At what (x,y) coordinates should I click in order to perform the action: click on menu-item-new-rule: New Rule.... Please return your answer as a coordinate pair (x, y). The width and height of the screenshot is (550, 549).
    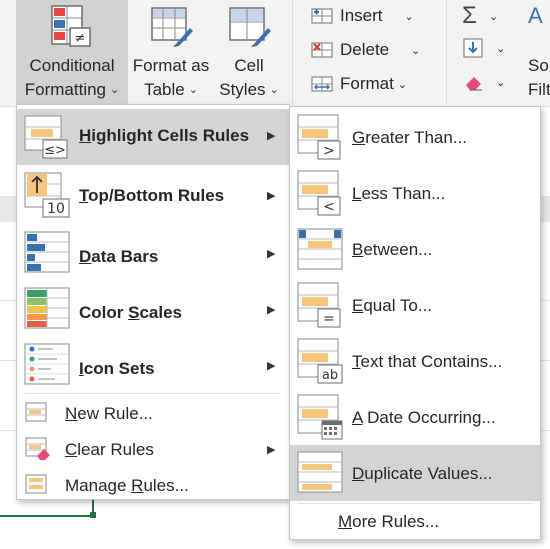
    Looking at the image, I should click on (153, 413).